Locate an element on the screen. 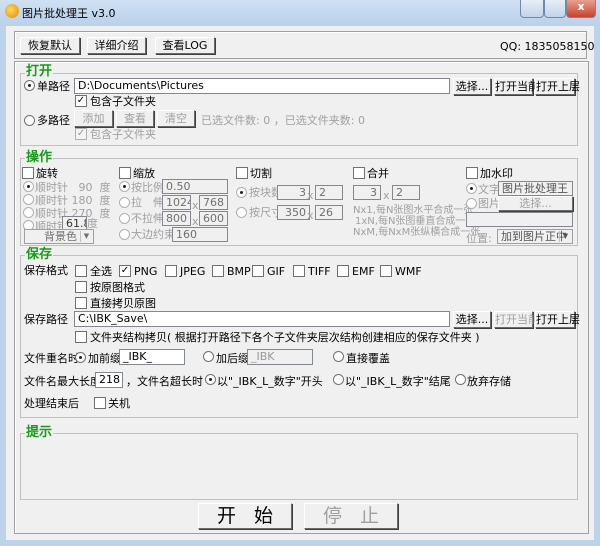 This screenshot has height=546, width=600. single-path-radio is located at coordinates (29, 85).